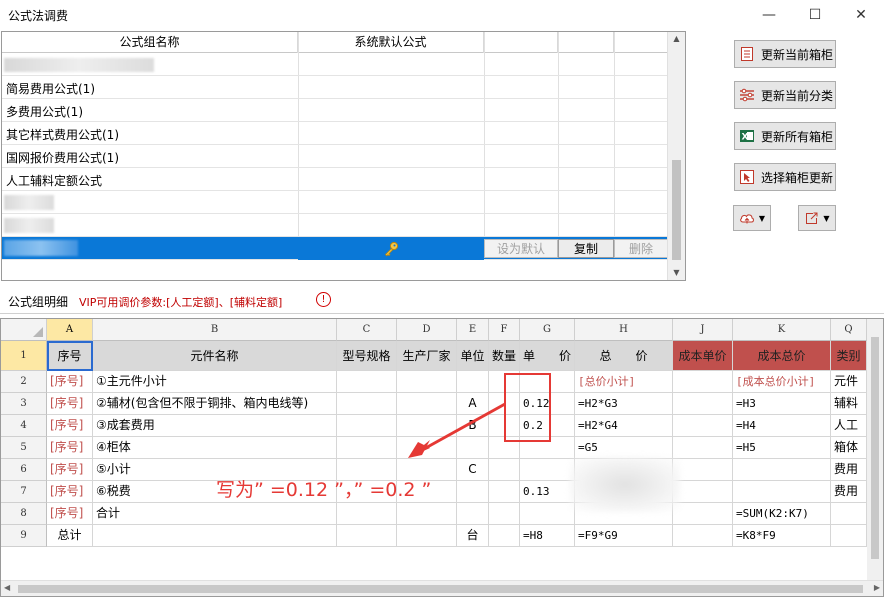 This screenshot has height=597, width=884. I want to click on cell-header-qty: 数量, so click(504, 356).